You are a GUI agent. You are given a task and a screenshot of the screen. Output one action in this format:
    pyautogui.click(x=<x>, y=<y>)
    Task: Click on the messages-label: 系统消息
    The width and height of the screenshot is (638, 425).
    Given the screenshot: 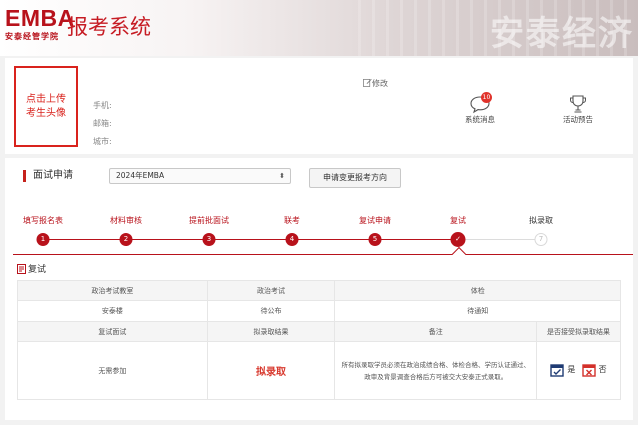 What is the action you would take?
    pyautogui.click(x=480, y=119)
    